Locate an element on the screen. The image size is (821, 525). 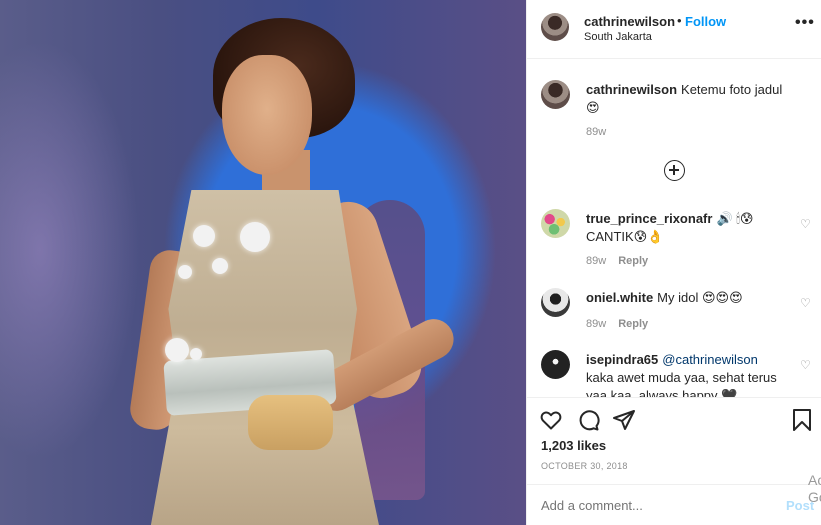
comment-text: oniel.white My idol 😍😍😍 is located at coordinates (686, 298).